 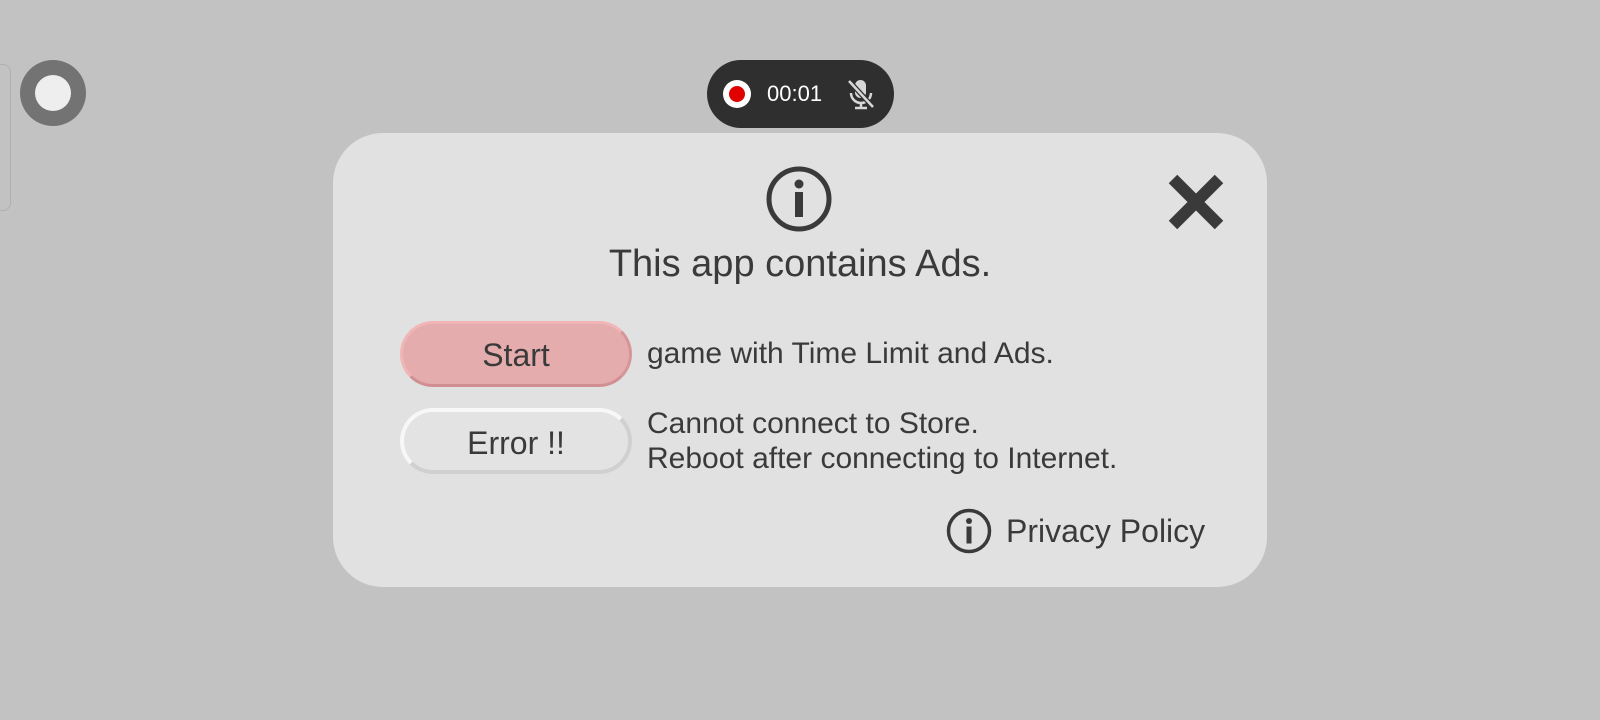 I want to click on record-icon, so click(x=737, y=94).